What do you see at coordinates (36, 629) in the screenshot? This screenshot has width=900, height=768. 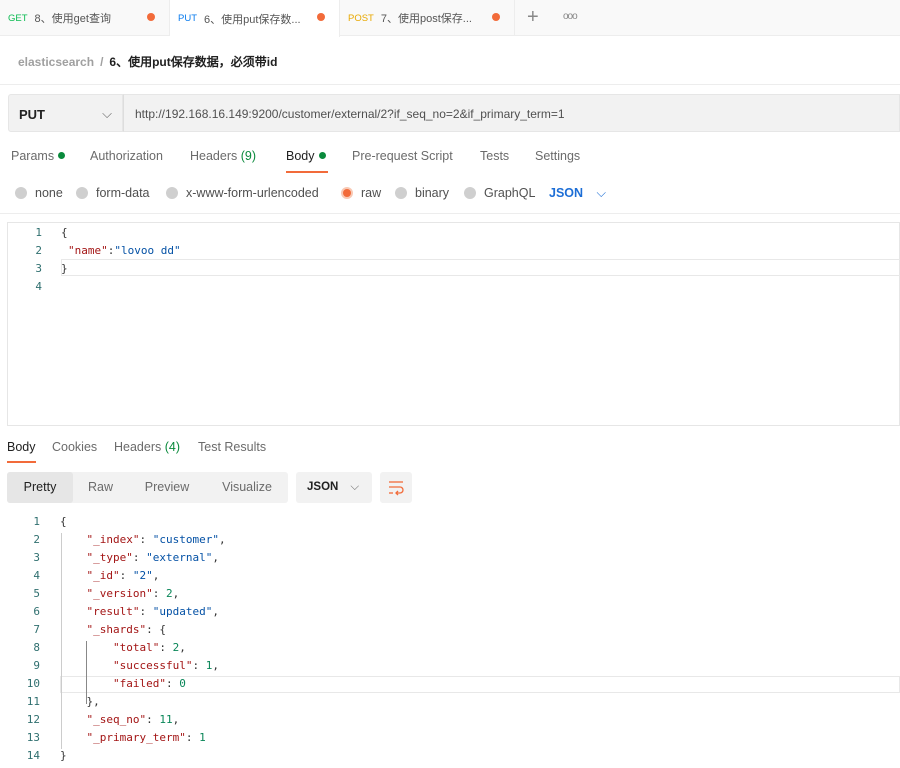 I see `line-number: 7` at bounding box center [36, 629].